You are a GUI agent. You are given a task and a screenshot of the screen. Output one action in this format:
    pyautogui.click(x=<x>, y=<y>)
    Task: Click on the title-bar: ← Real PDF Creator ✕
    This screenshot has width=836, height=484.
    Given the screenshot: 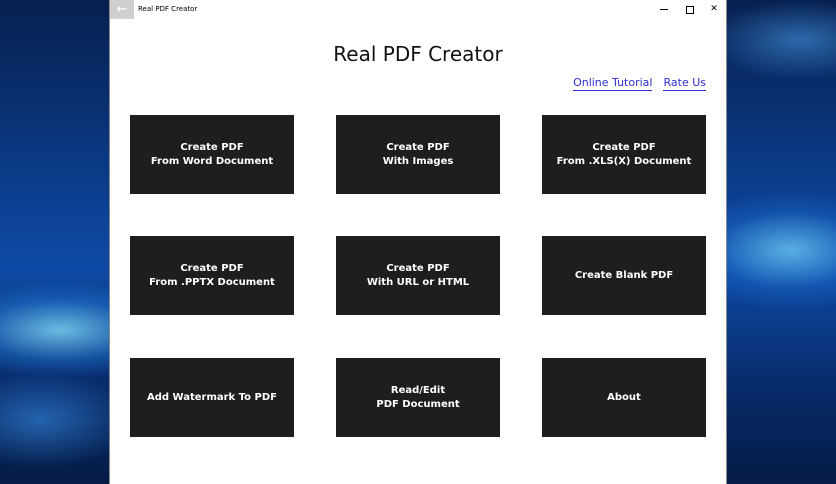 What is the action you would take?
    pyautogui.click(x=418, y=9)
    